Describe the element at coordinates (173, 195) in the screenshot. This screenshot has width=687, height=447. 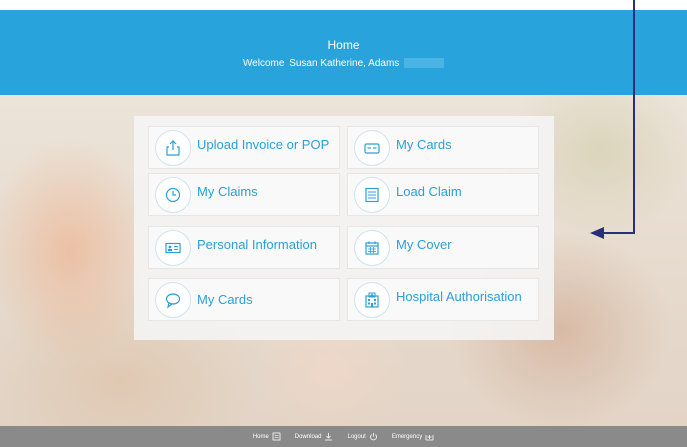
I see `clock-icon` at that location.